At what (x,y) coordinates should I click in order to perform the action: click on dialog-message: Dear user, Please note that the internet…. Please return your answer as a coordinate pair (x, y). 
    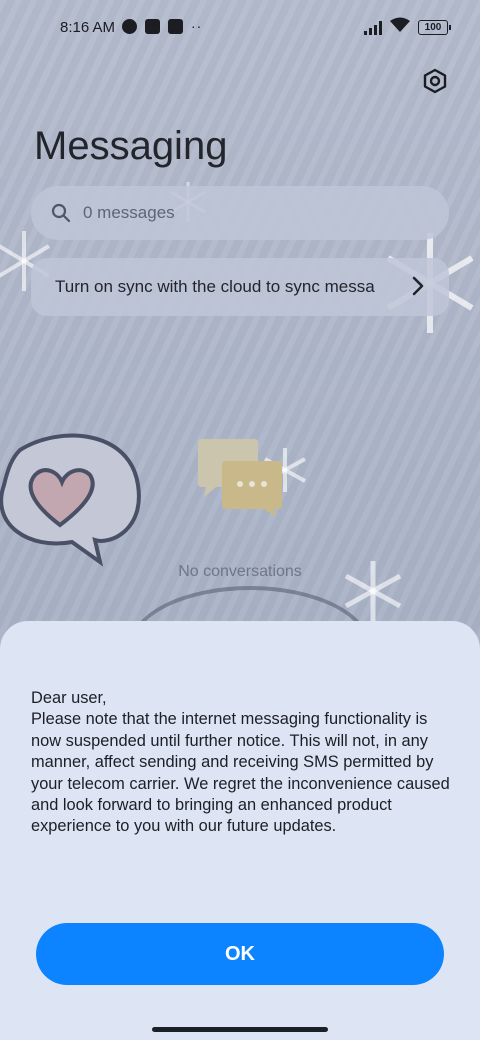
    Looking at the image, I should click on (246, 763).